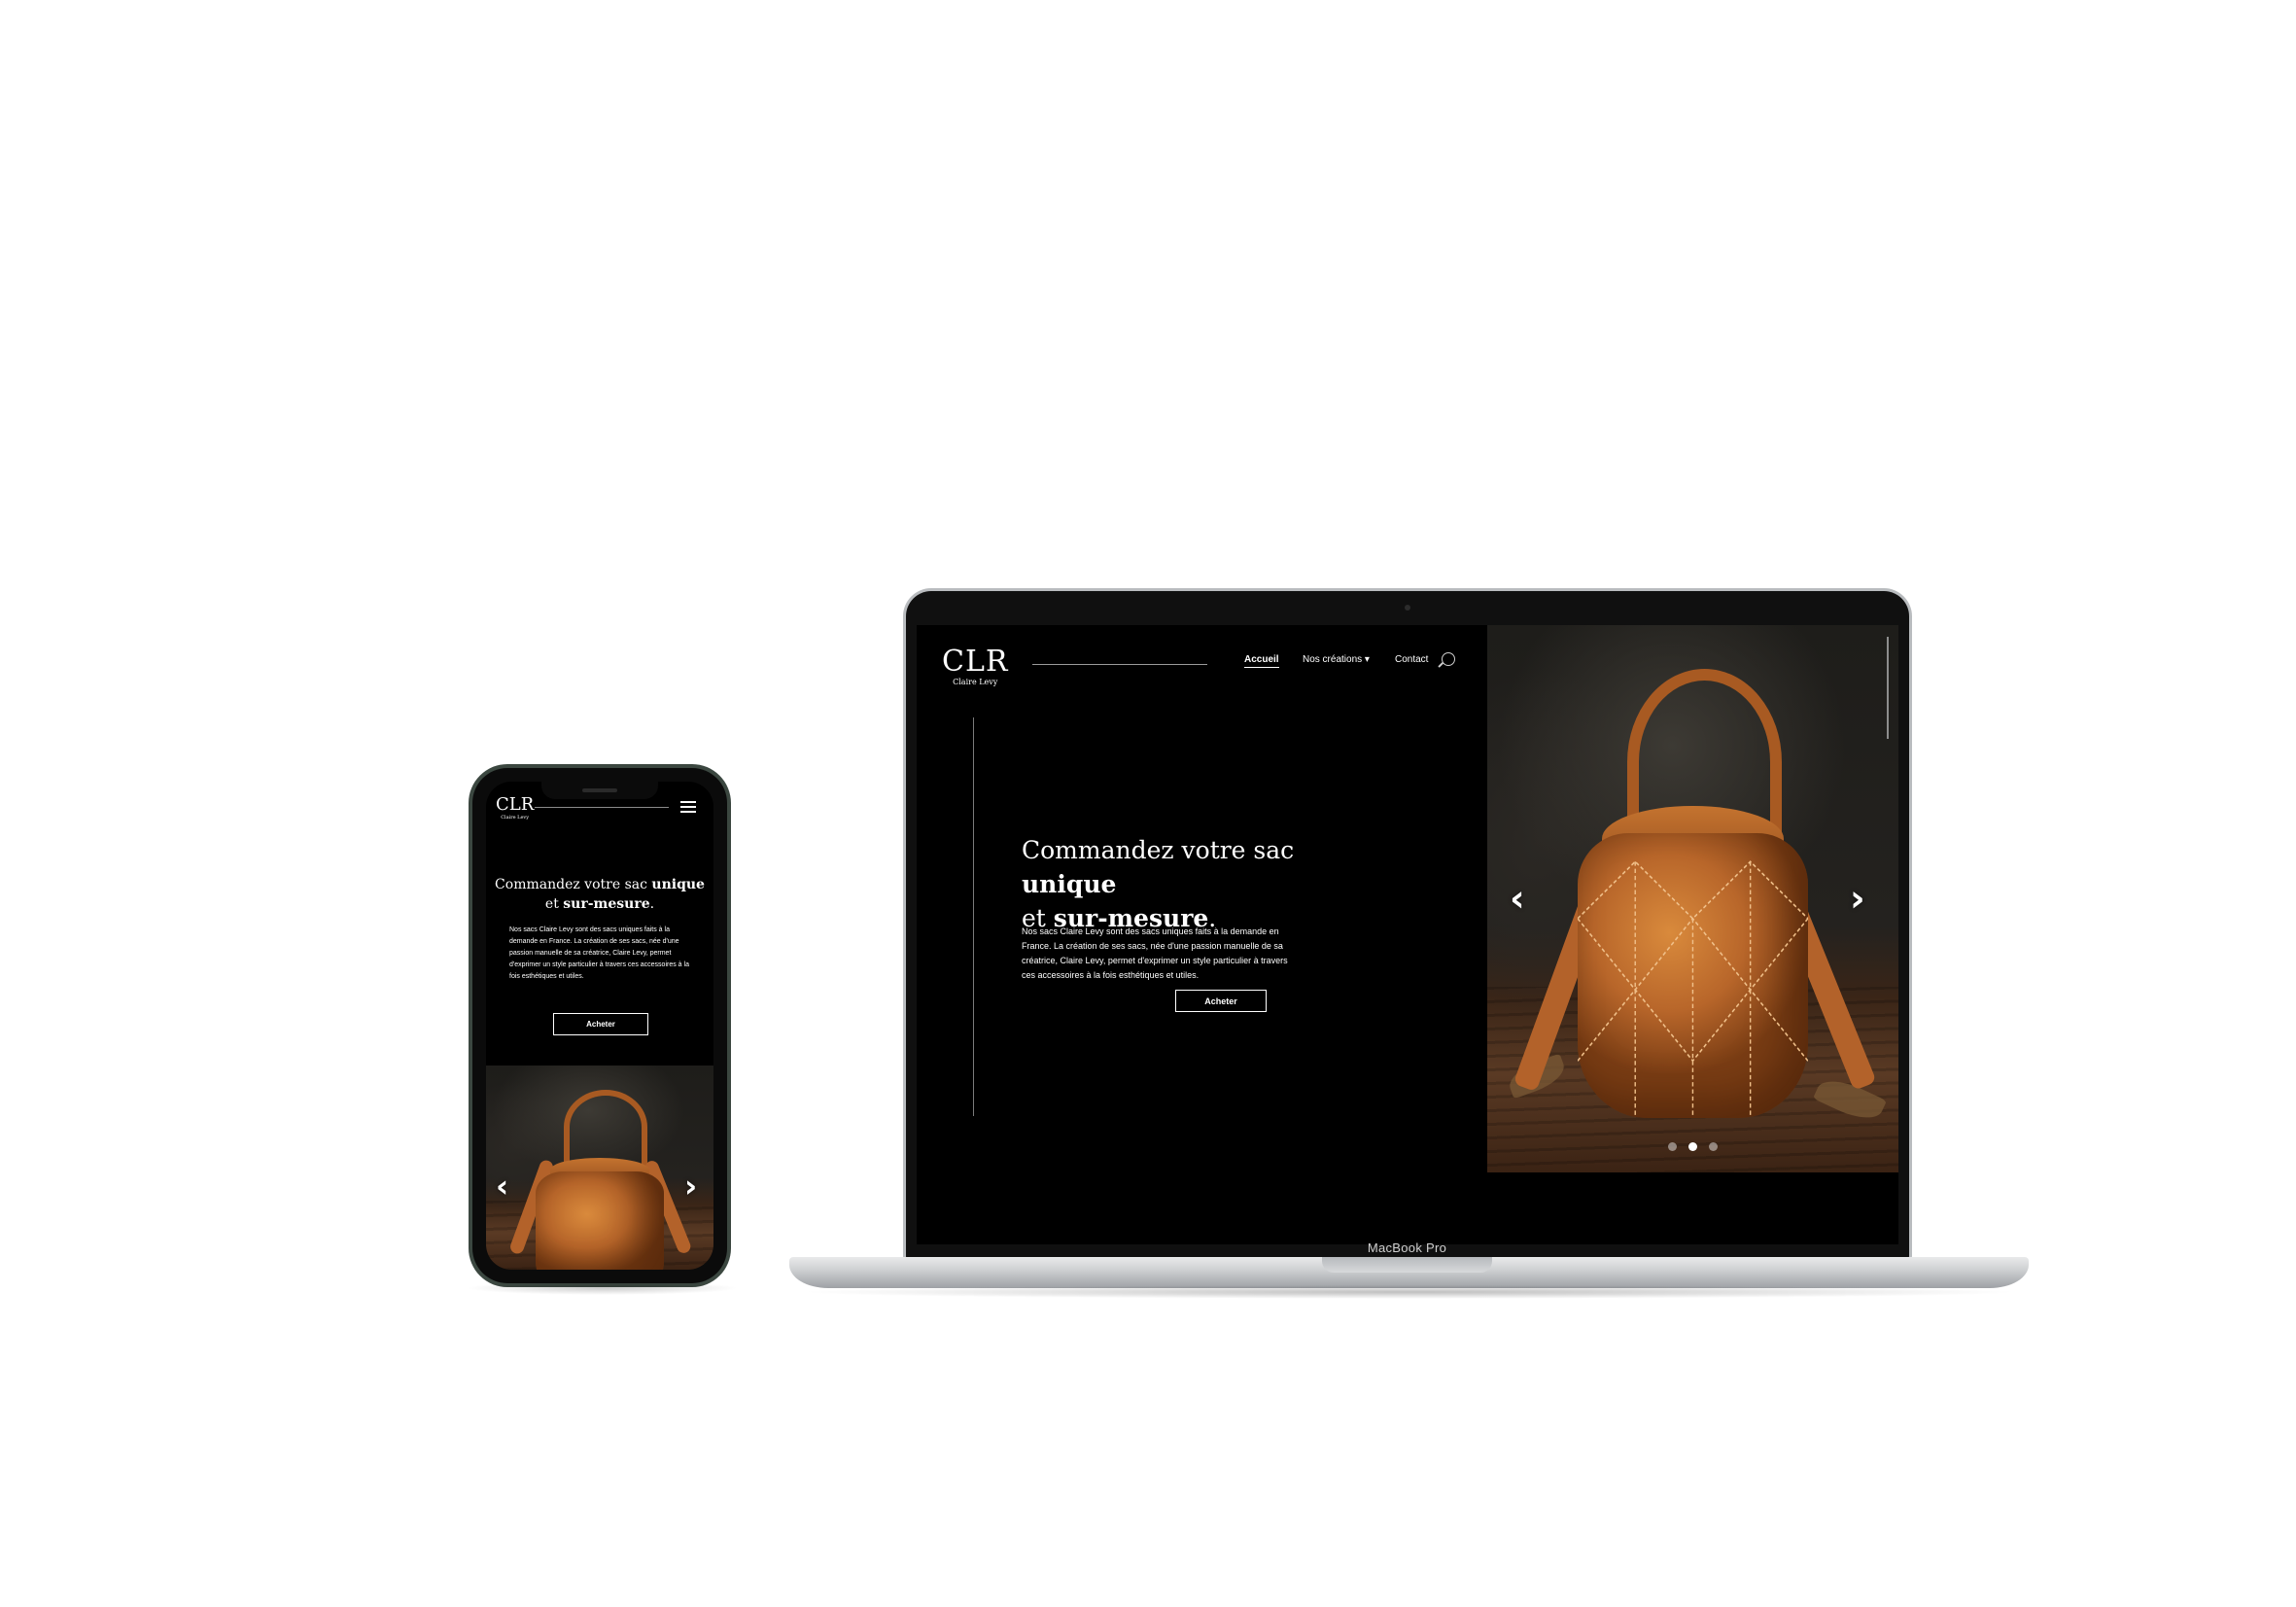  Describe the element at coordinates (1119, 664) in the screenshot. I see `header-divider` at that location.